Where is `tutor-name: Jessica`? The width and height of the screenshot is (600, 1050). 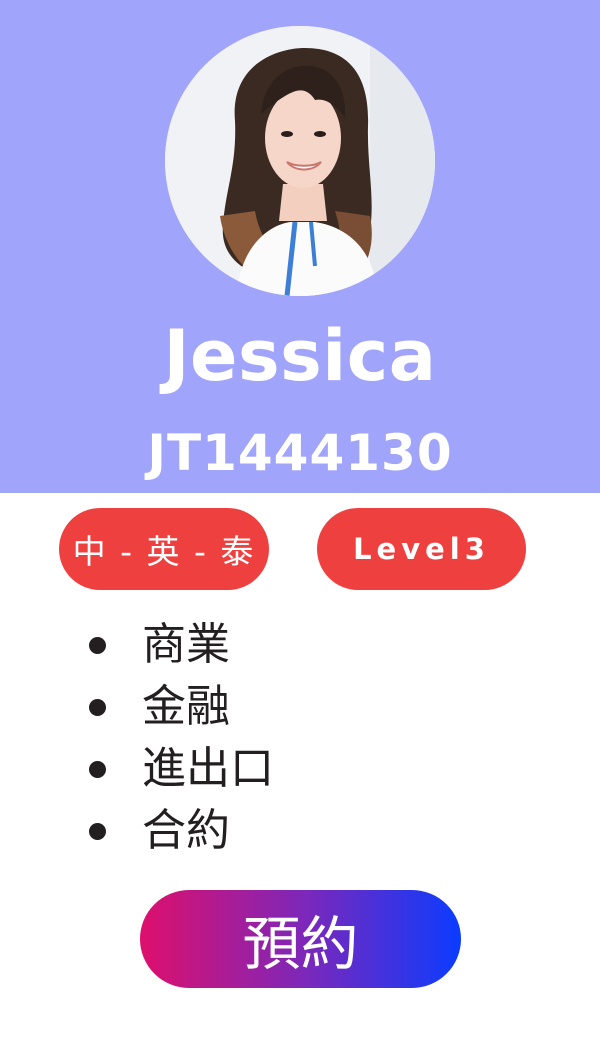
tutor-name: Jessica is located at coordinates (300, 356).